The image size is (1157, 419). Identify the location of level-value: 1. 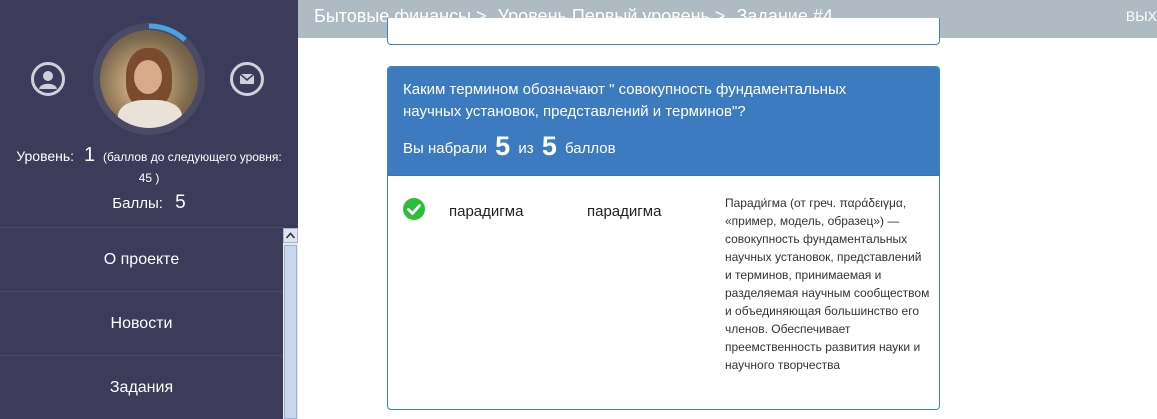
(89, 155).